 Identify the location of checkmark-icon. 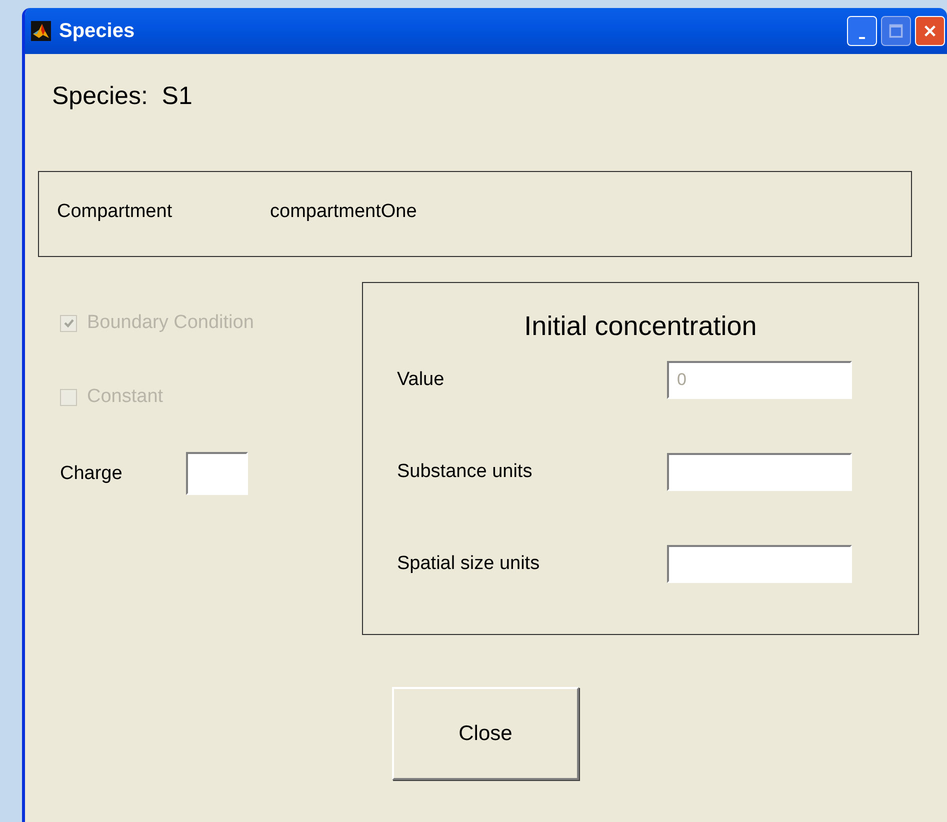
(68, 323).